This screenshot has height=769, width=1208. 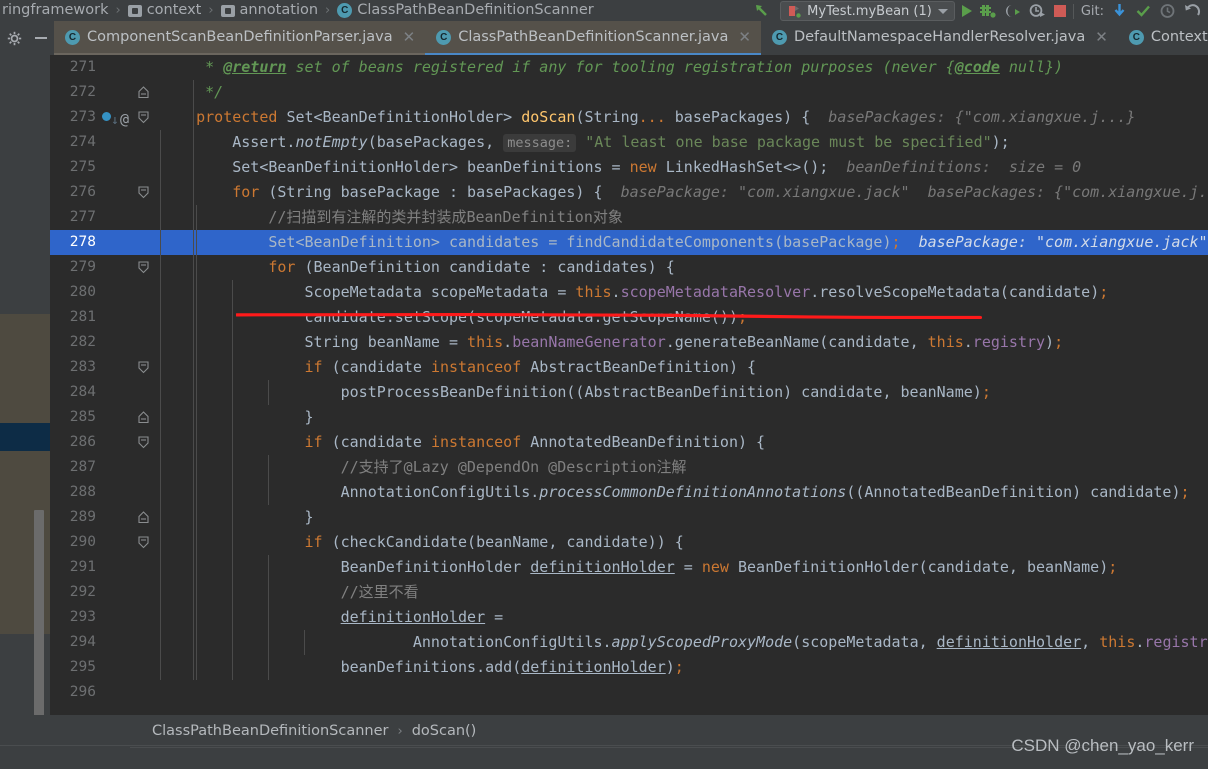 I want to click on line-gutter: 288, so click(x=91, y=492).